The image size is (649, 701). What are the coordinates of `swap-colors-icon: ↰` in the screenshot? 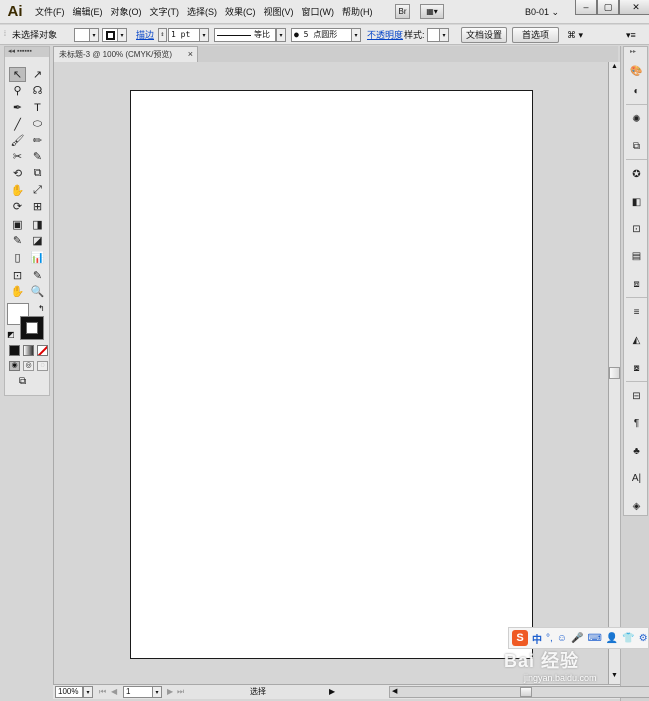 It's located at (41, 308).